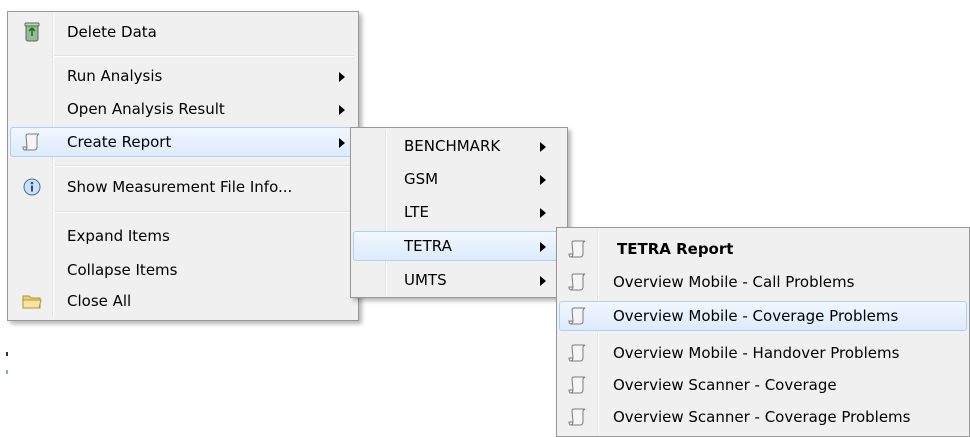  Describe the element at coordinates (118, 236) in the screenshot. I see `menu-item-label: Expand Items` at that location.